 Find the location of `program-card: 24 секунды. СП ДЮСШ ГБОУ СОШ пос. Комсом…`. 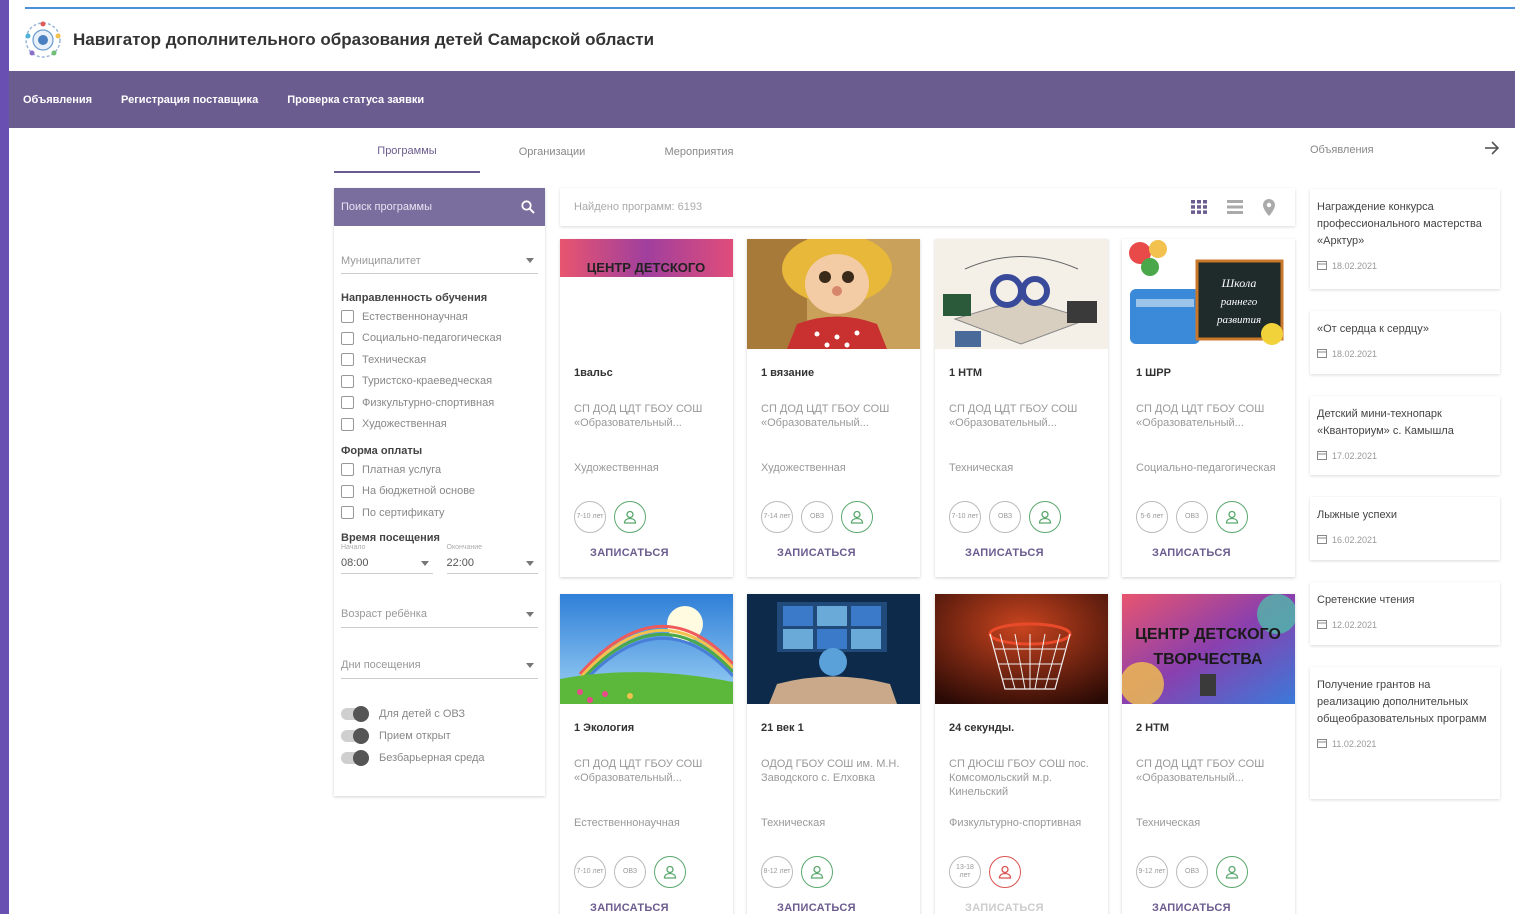

program-card: 24 секунды. СП ДЮСШ ГБОУ СОШ пос. Комсом… is located at coordinates (1021, 754).